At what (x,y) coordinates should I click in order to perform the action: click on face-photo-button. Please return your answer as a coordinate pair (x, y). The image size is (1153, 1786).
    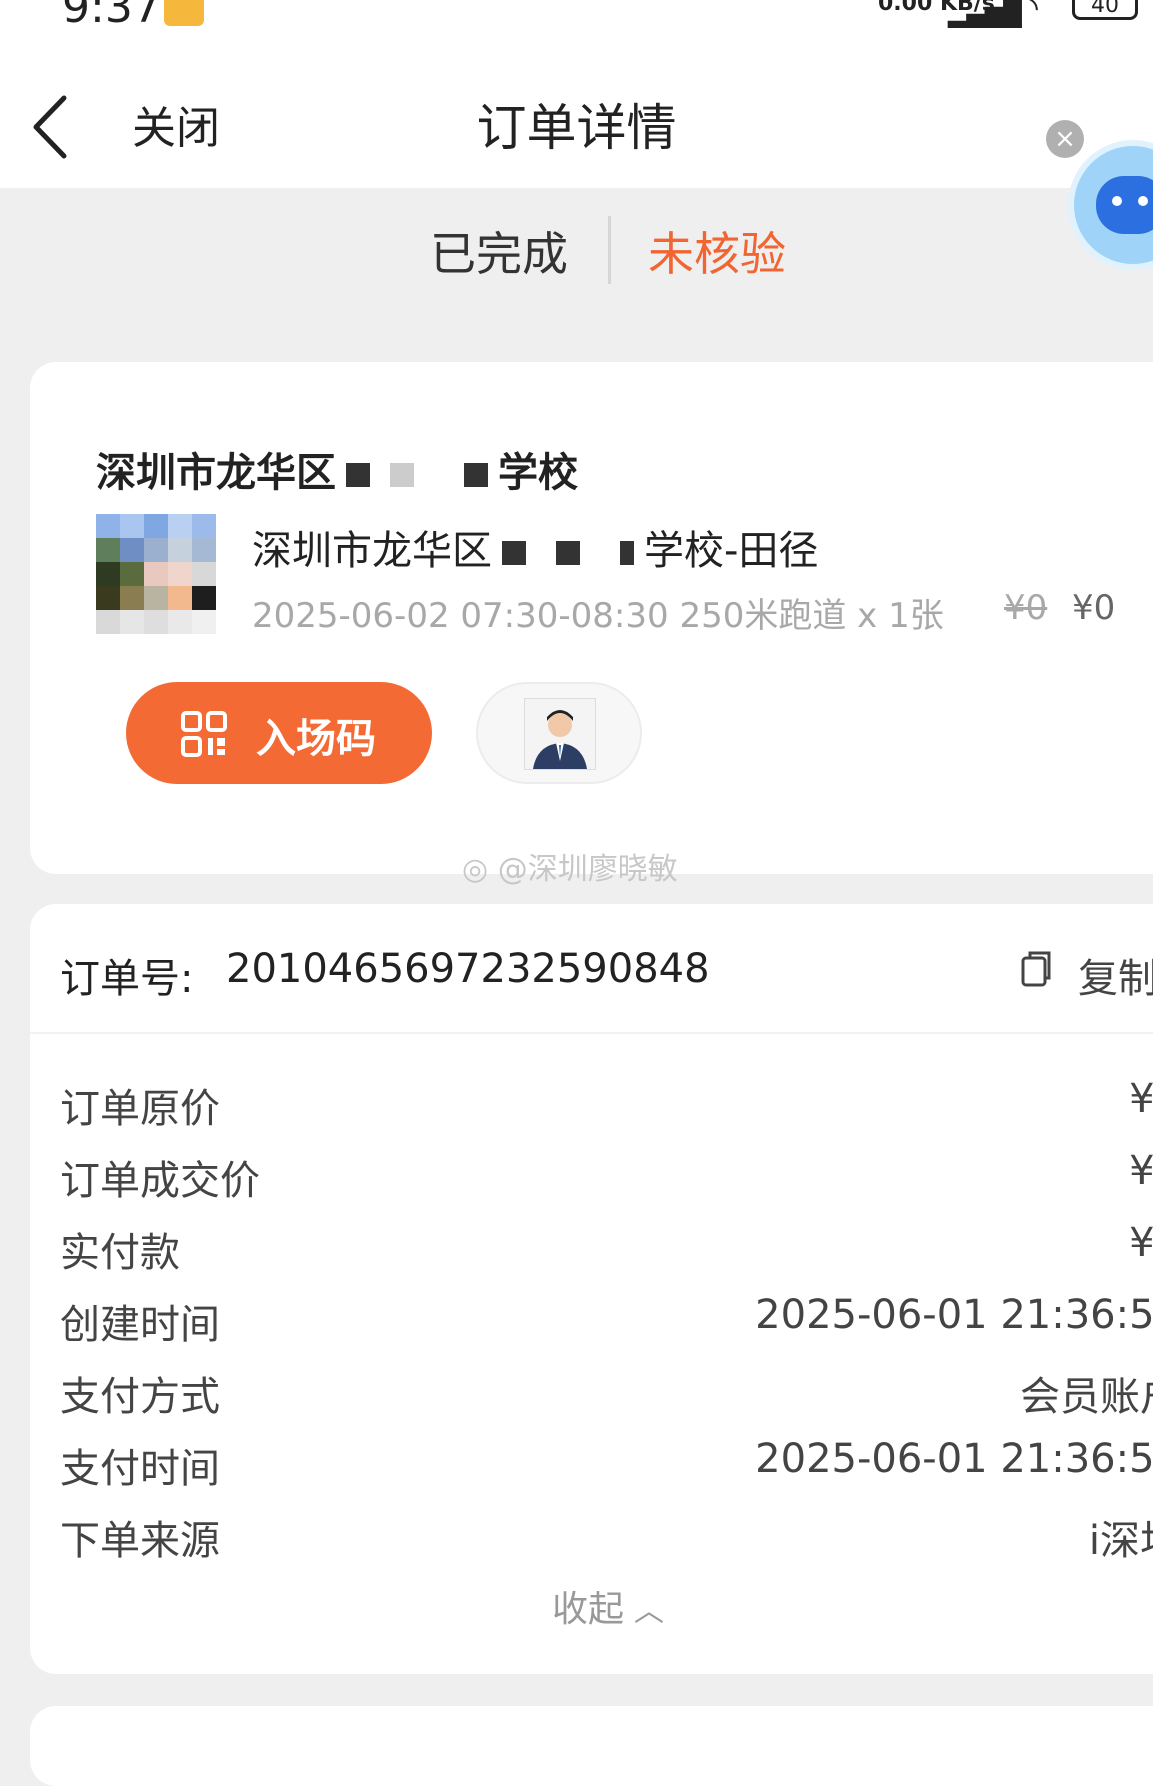
    Looking at the image, I should click on (559, 733).